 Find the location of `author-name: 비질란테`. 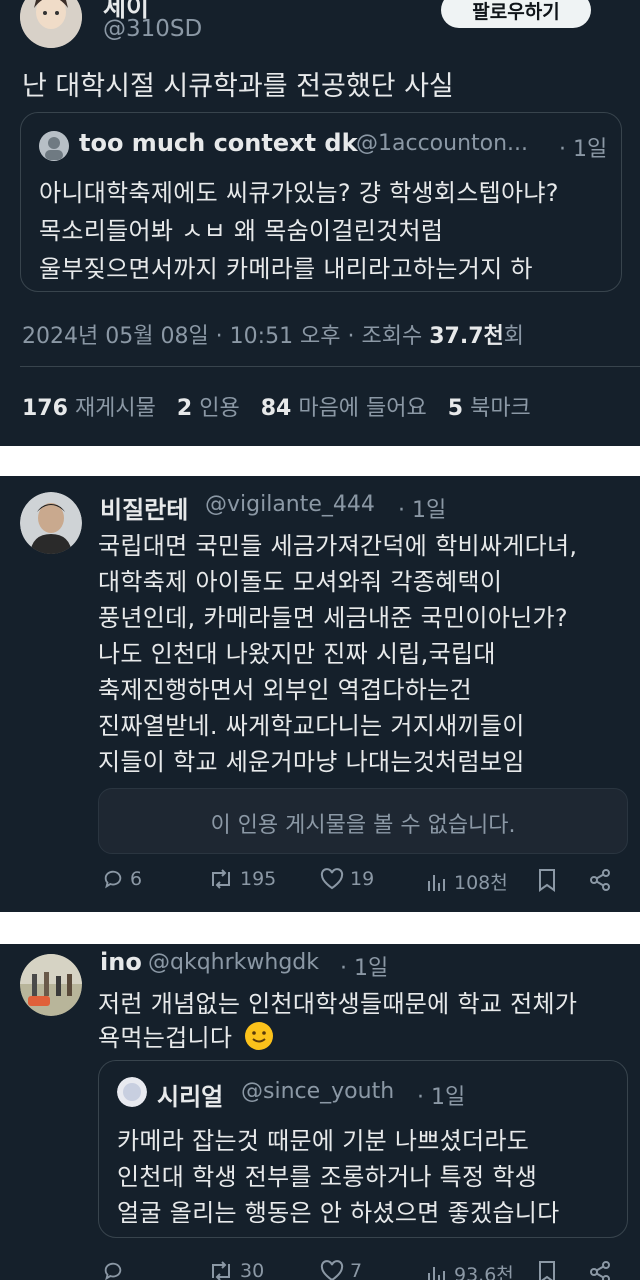

author-name: 비질란테 is located at coordinates (144, 507).